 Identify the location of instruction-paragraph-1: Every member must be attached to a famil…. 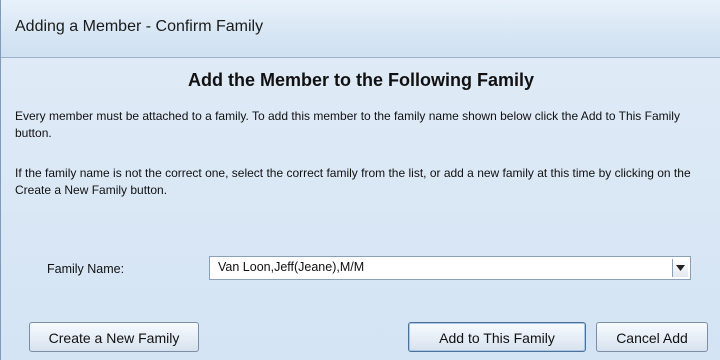
(347, 124).